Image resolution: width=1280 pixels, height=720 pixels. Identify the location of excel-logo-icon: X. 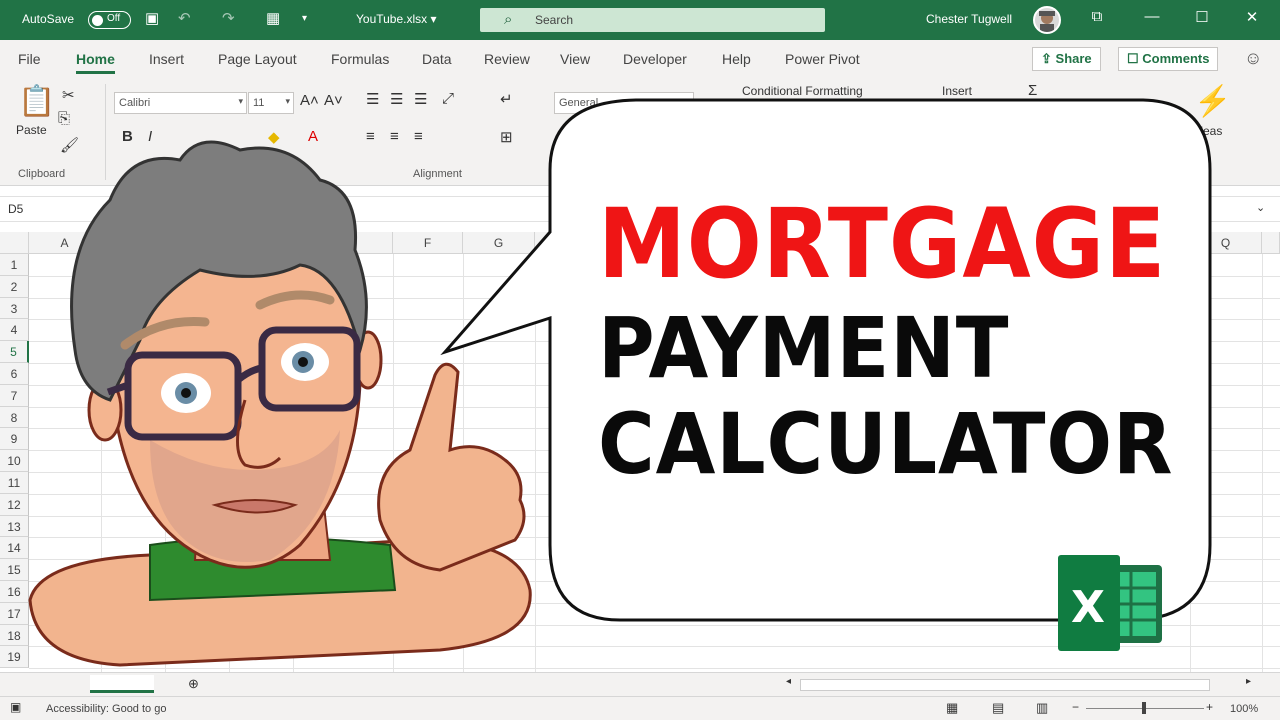
(1110, 603).